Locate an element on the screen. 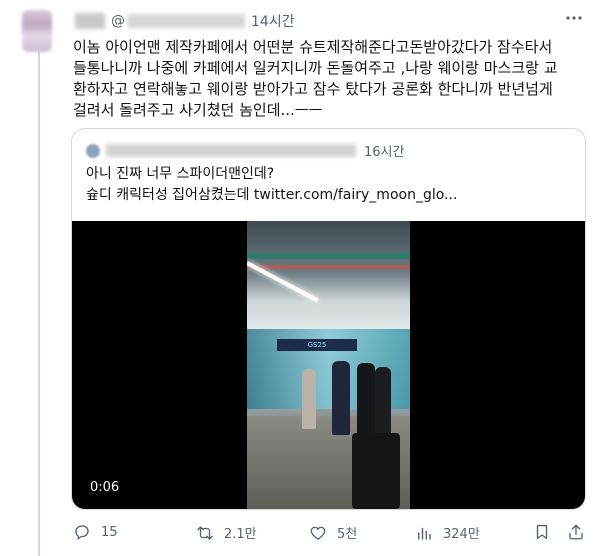  retweet-button: 2.1만 is located at coordinates (226, 532).